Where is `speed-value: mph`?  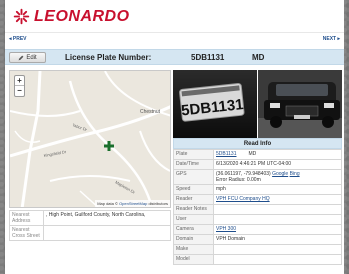 speed-value: mph is located at coordinates (277, 189).